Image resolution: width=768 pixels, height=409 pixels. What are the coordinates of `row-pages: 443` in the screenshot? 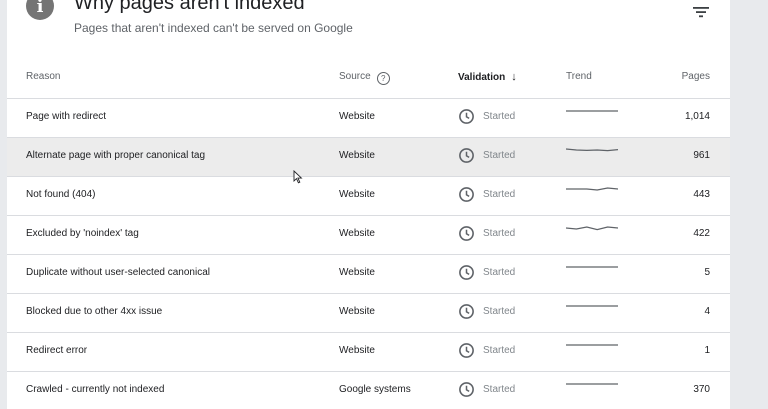 It's located at (701, 194).